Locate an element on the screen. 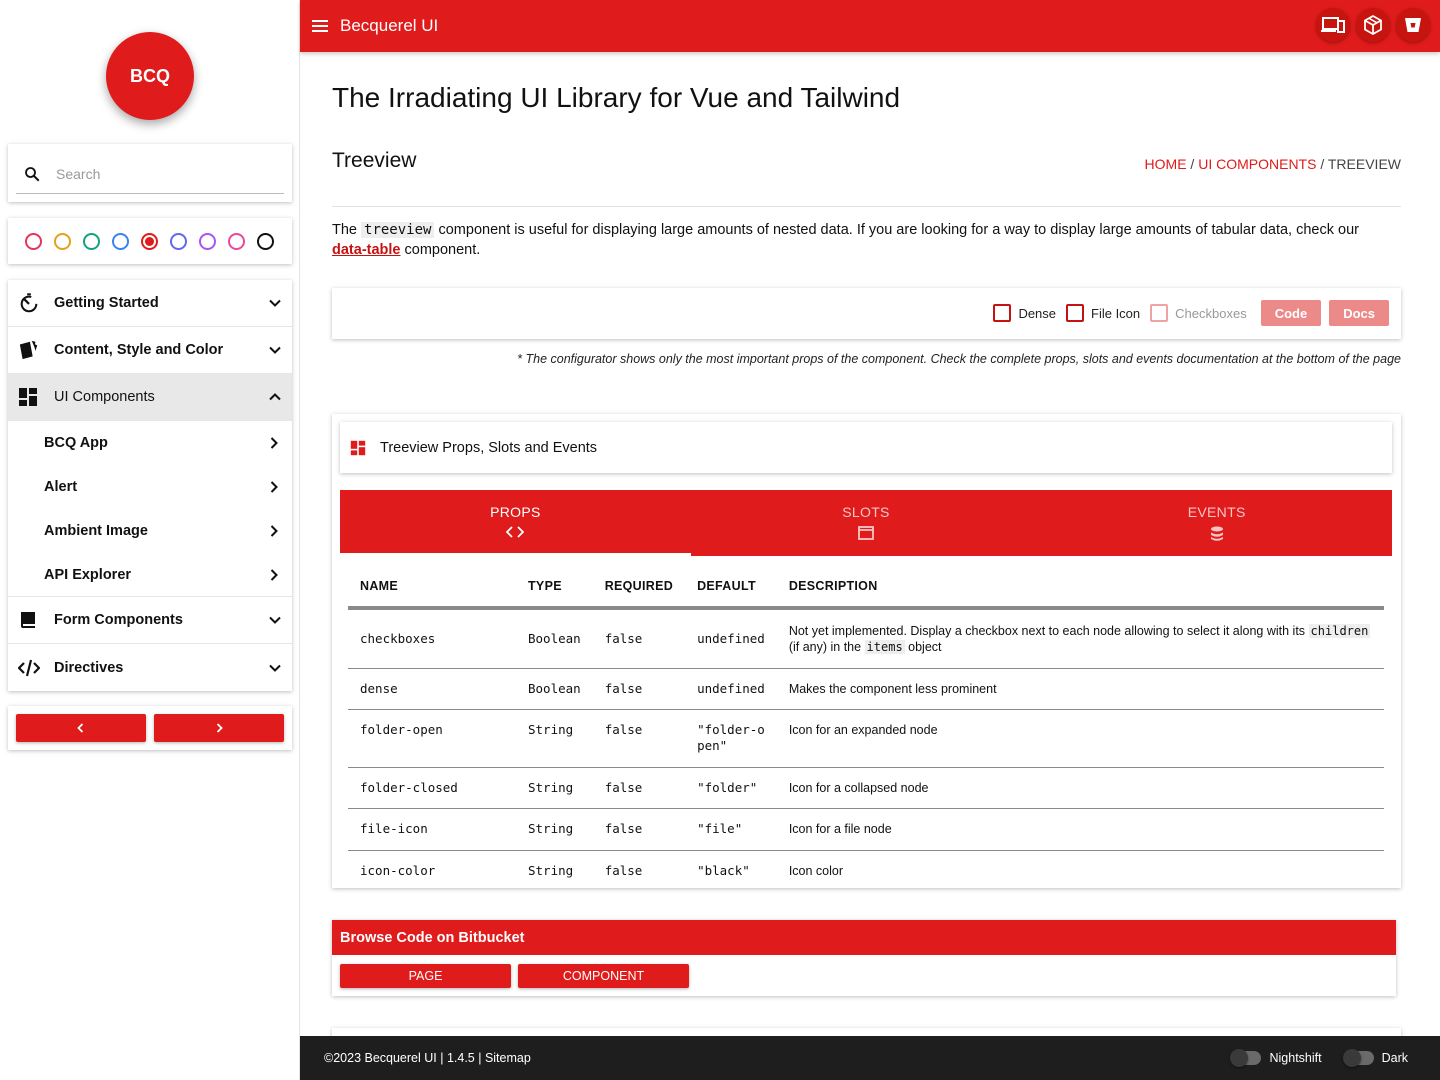 The height and width of the screenshot is (1080, 1440). desc-code: items is located at coordinates (884, 646).